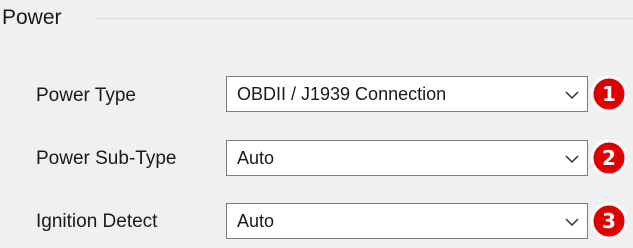  I want to click on step-badge-number: 1, so click(609, 94).